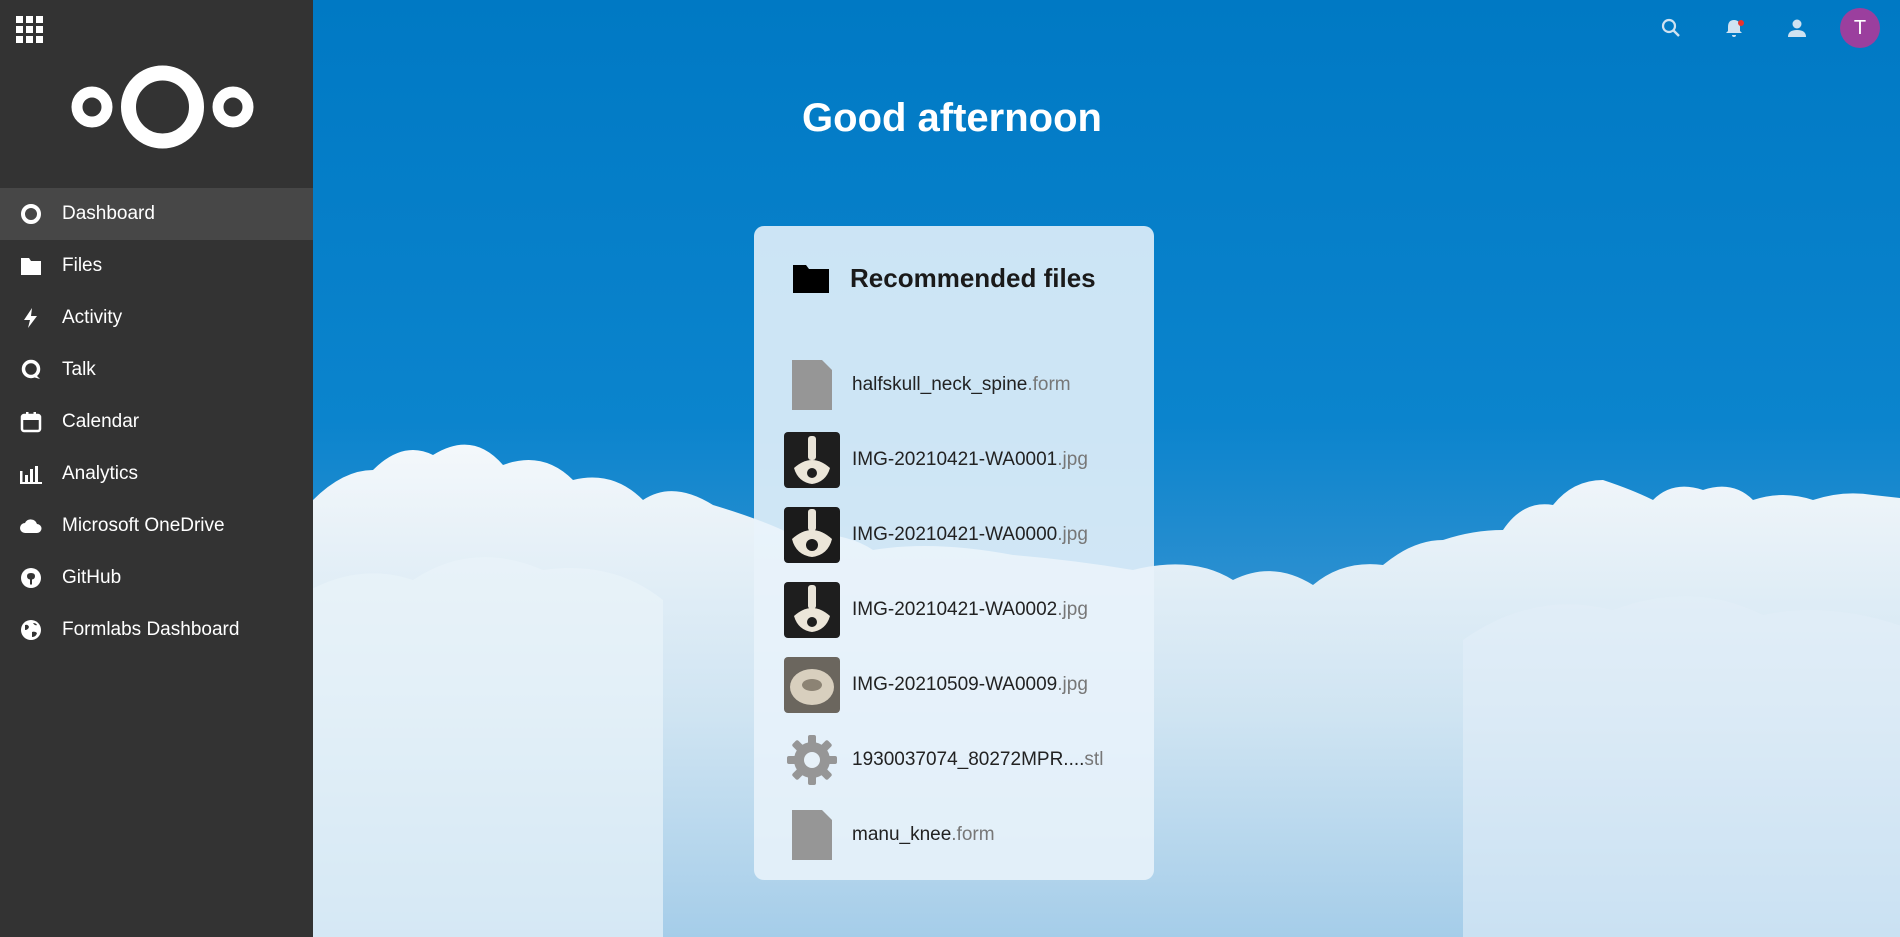  I want to click on file-name: IMG-20210421-WA0002.jpg, so click(970, 609).